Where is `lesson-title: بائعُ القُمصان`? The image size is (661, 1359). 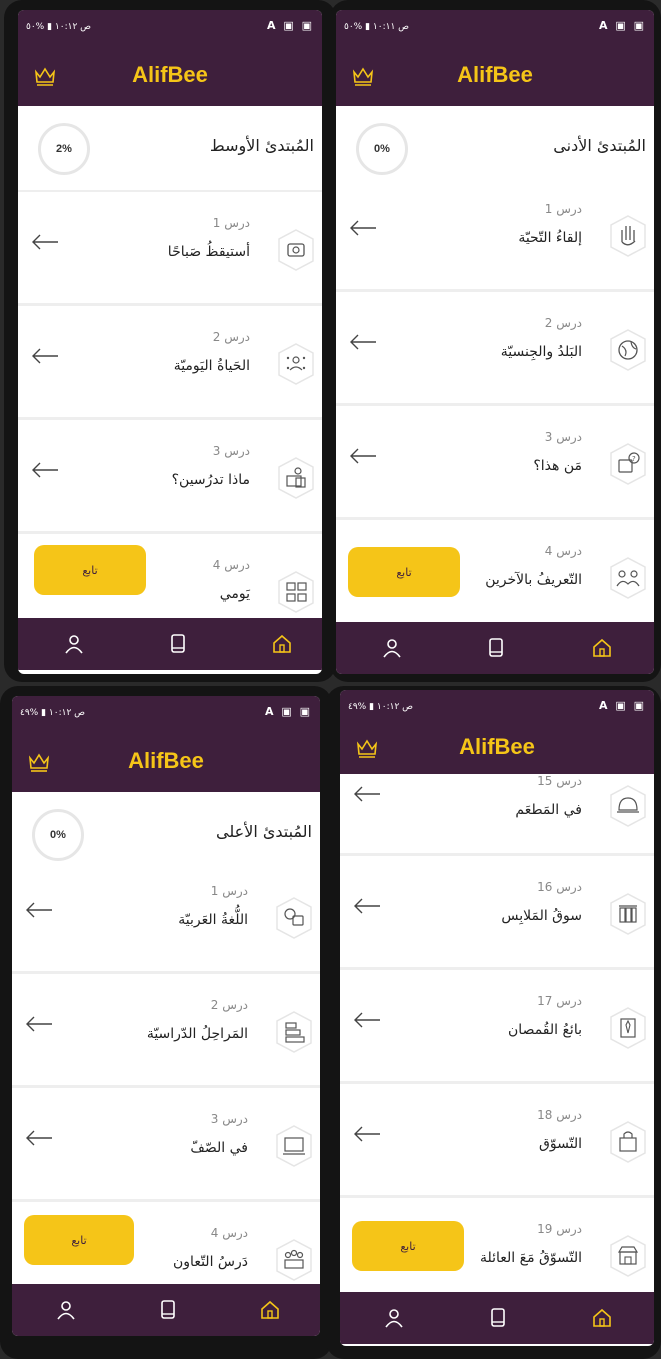
lesson-title: بائعُ القُمصان is located at coordinates (545, 1030).